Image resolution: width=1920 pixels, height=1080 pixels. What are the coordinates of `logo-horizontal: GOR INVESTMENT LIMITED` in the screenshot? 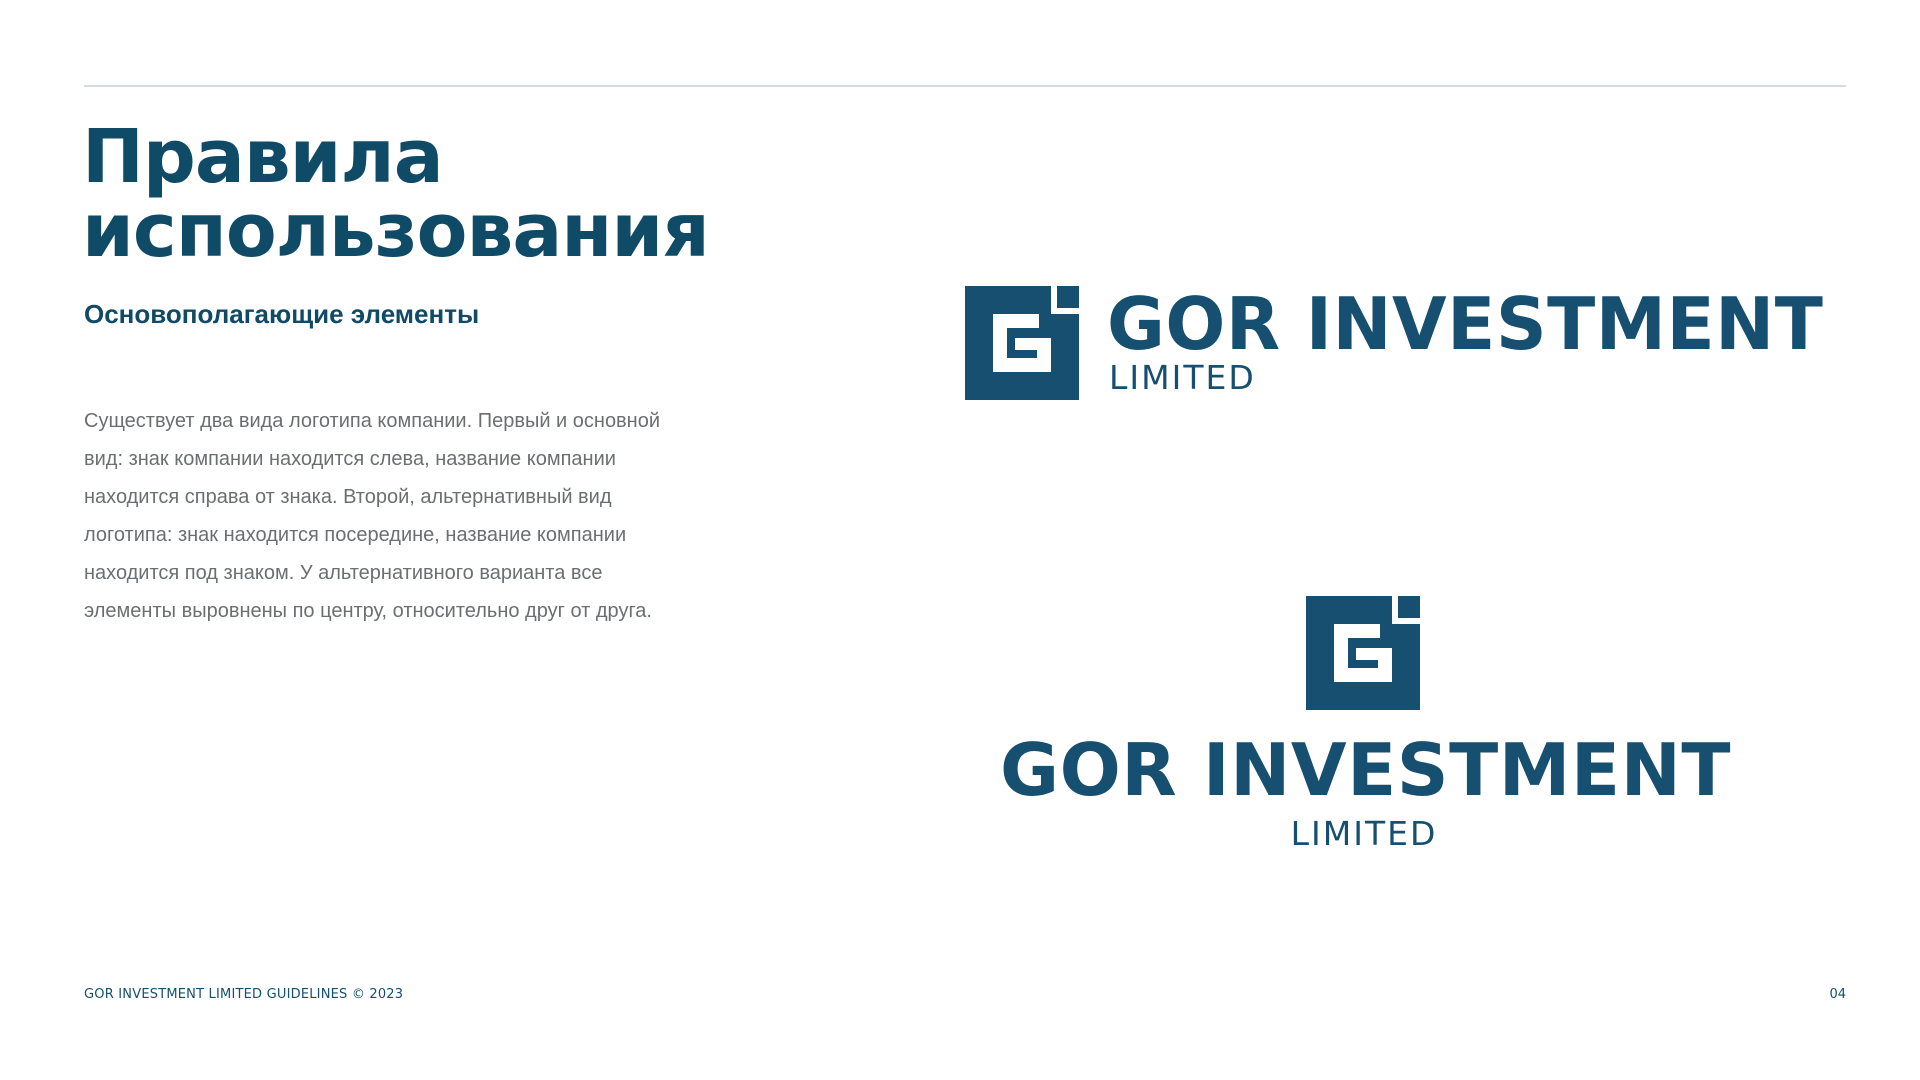 It's located at (1394, 345).